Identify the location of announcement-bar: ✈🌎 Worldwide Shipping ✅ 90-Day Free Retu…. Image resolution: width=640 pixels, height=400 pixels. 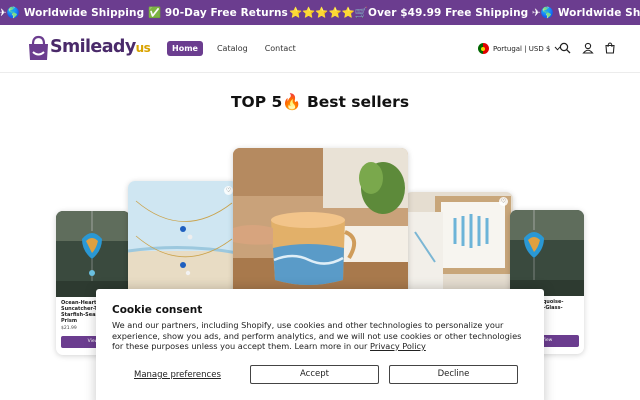
(320, 12).